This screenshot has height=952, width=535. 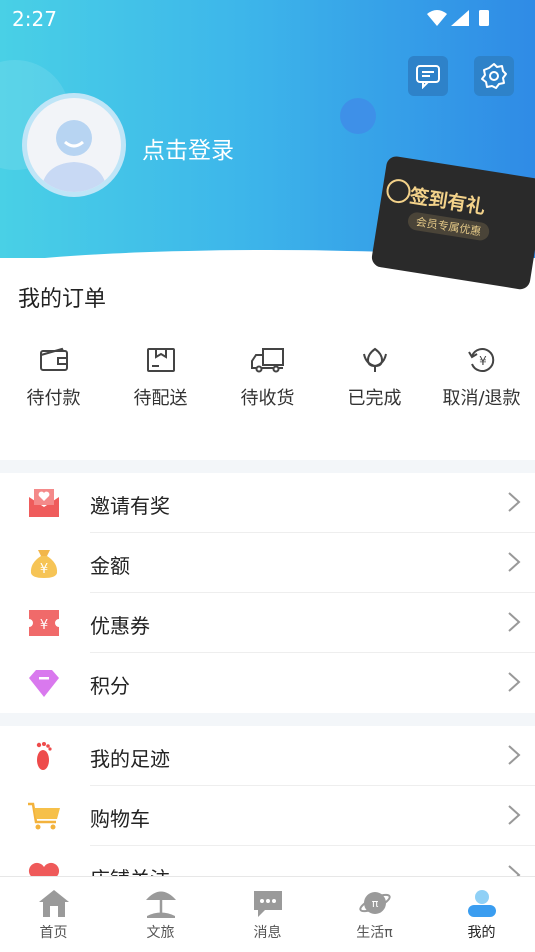 What do you see at coordinates (74, 156) in the screenshot?
I see `default-user-icon` at bounding box center [74, 156].